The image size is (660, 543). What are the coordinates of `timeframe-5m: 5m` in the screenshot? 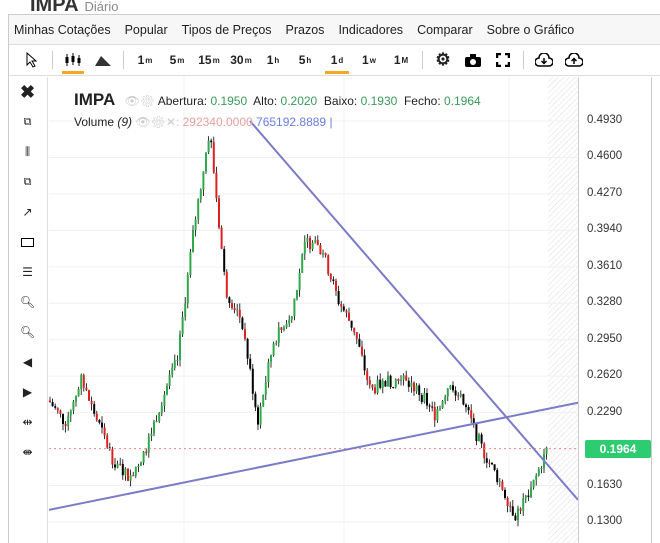 It's located at (177, 60).